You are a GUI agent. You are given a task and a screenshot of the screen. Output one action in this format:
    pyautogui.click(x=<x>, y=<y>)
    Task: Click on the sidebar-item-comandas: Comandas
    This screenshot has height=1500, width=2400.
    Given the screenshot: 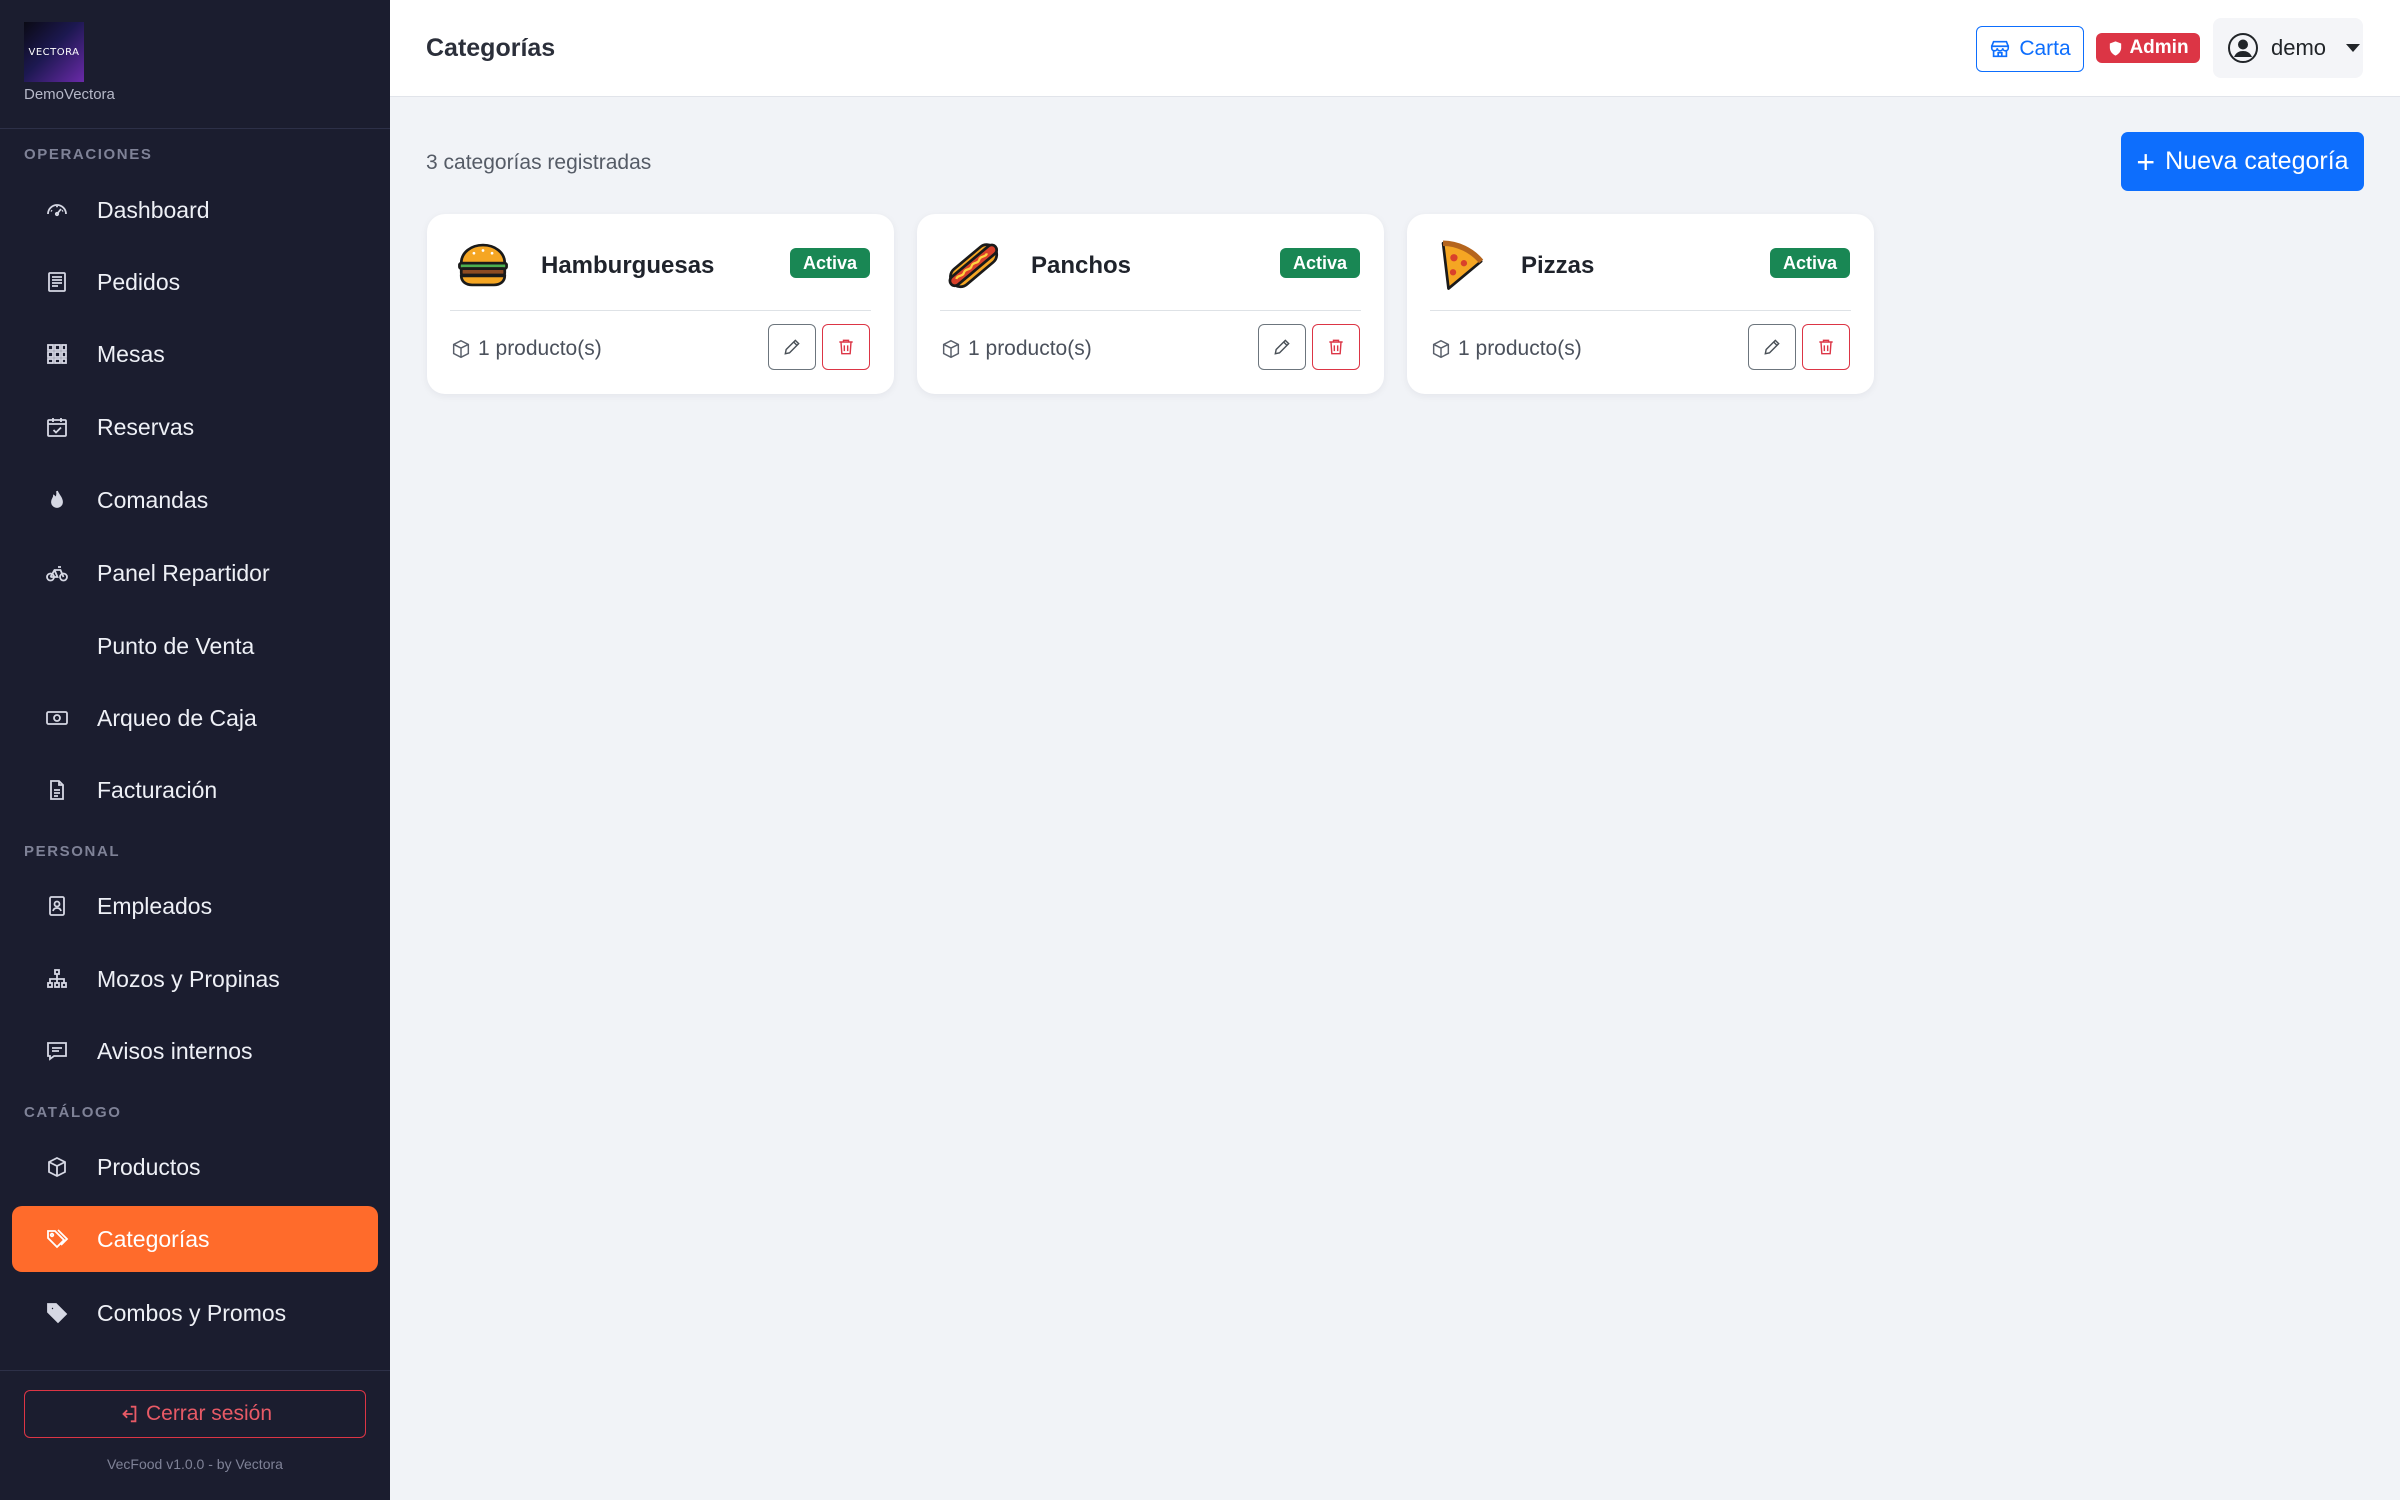 What is the action you would take?
    pyautogui.click(x=195, y=500)
    